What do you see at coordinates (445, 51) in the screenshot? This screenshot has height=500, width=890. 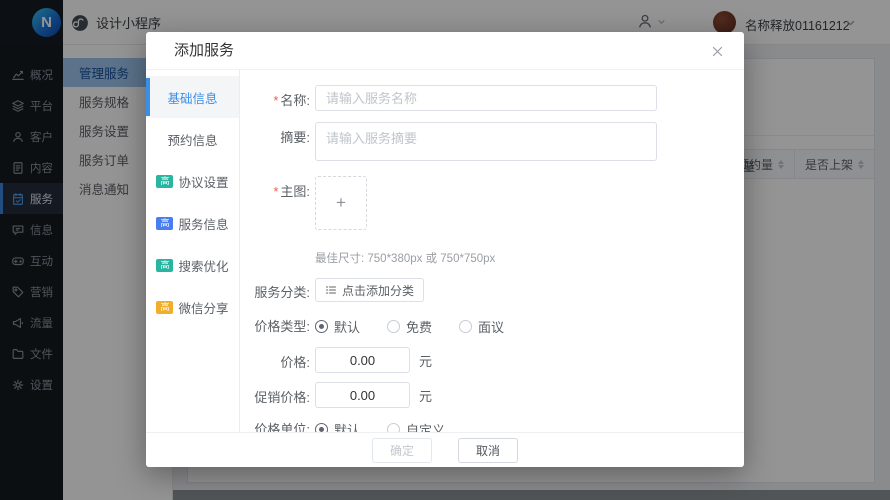 I see `modal-header: 添加服务` at bounding box center [445, 51].